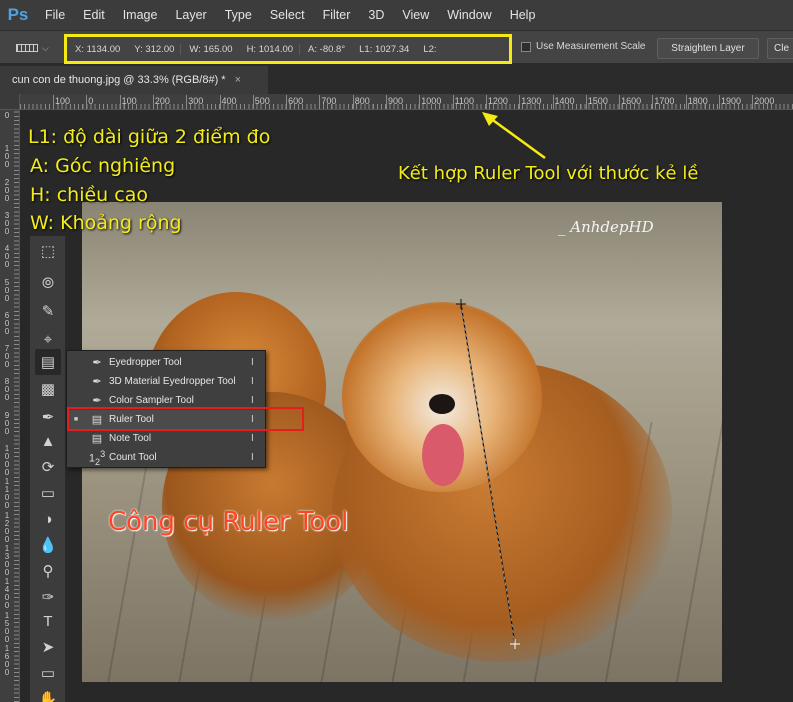  Describe the element at coordinates (48, 519) in the screenshot. I see `paint-bucket-icon: ◑` at that location.